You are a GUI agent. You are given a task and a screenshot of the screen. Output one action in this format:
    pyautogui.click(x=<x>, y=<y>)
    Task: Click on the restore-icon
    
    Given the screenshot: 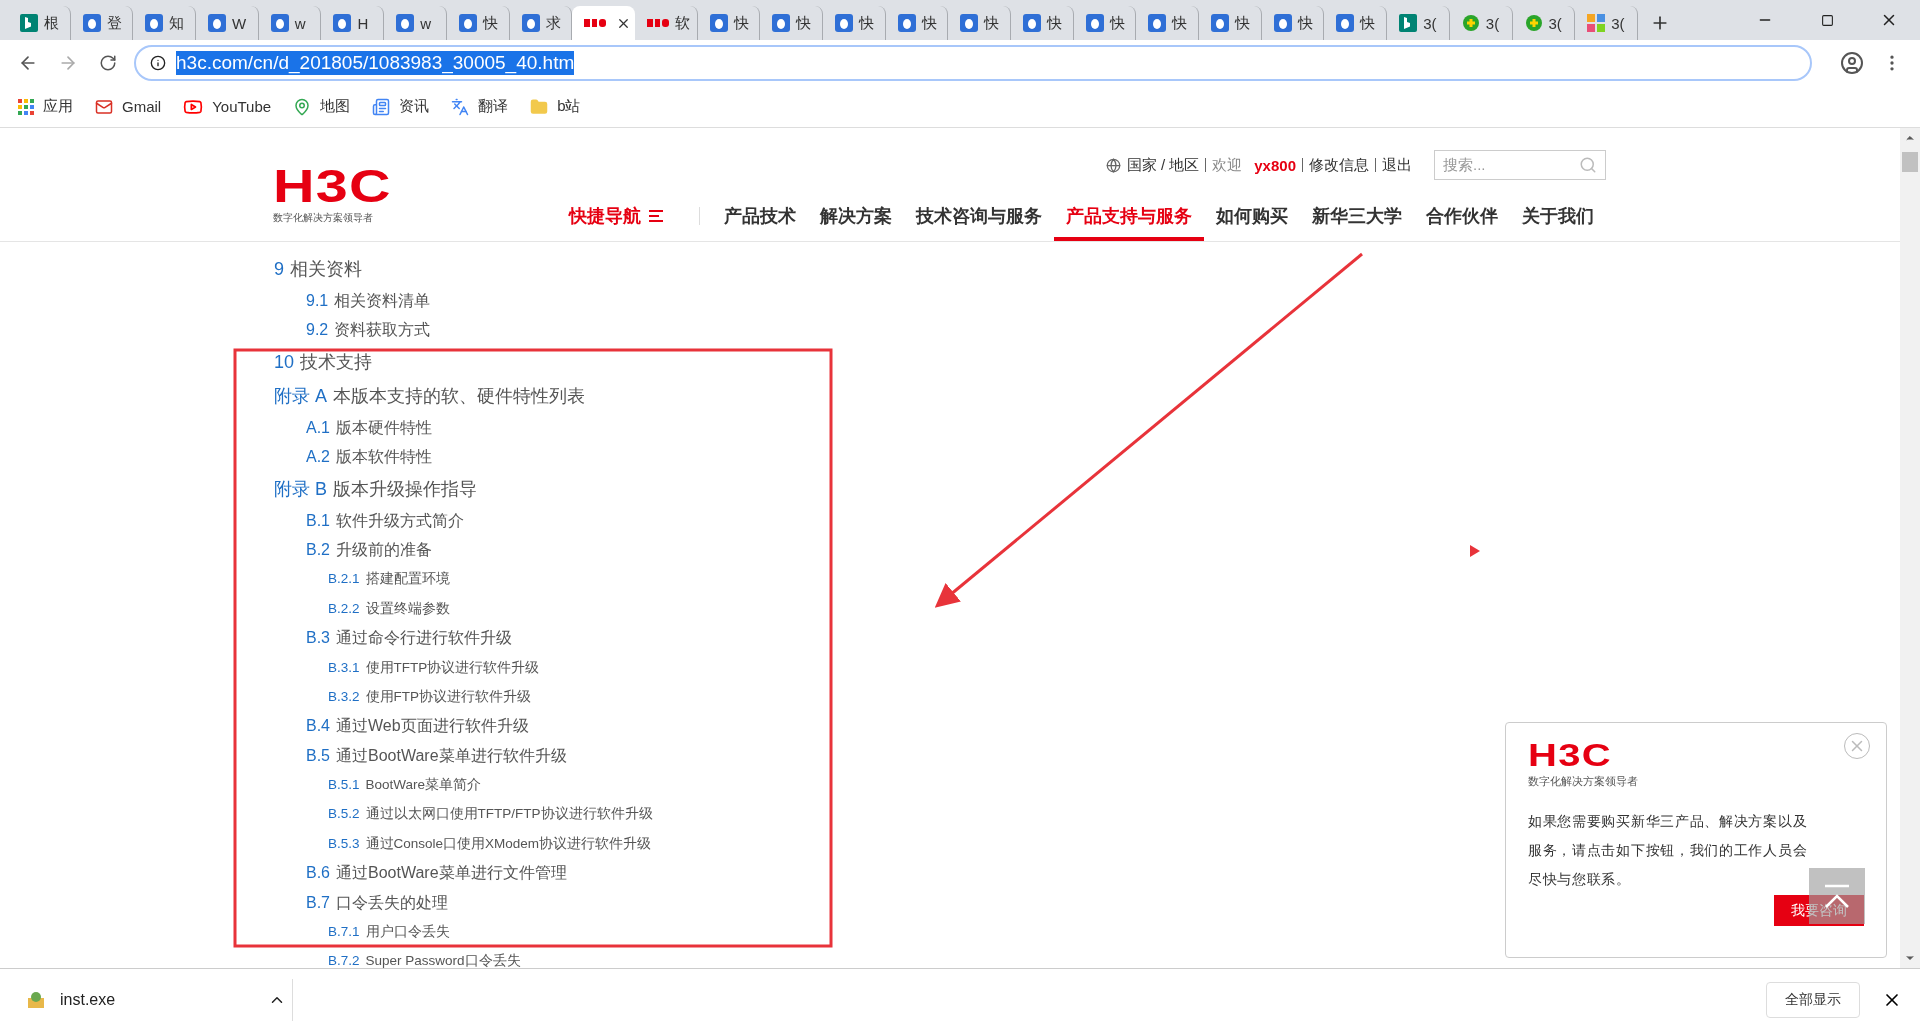 What is the action you would take?
    pyautogui.click(x=1827, y=20)
    